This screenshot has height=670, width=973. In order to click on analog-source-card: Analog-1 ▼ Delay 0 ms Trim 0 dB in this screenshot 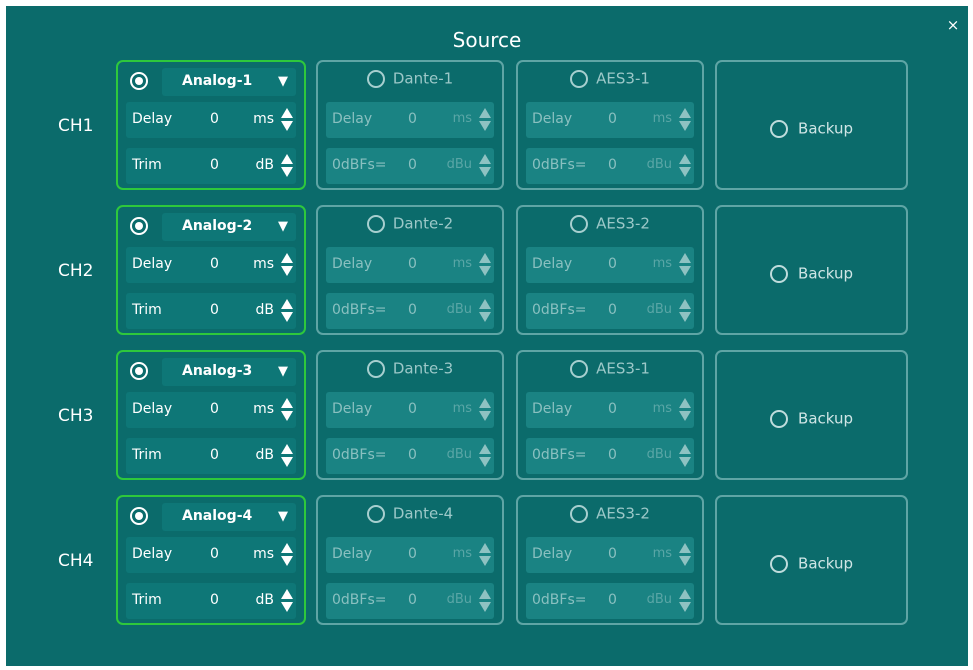, I will do `click(211, 125)`.